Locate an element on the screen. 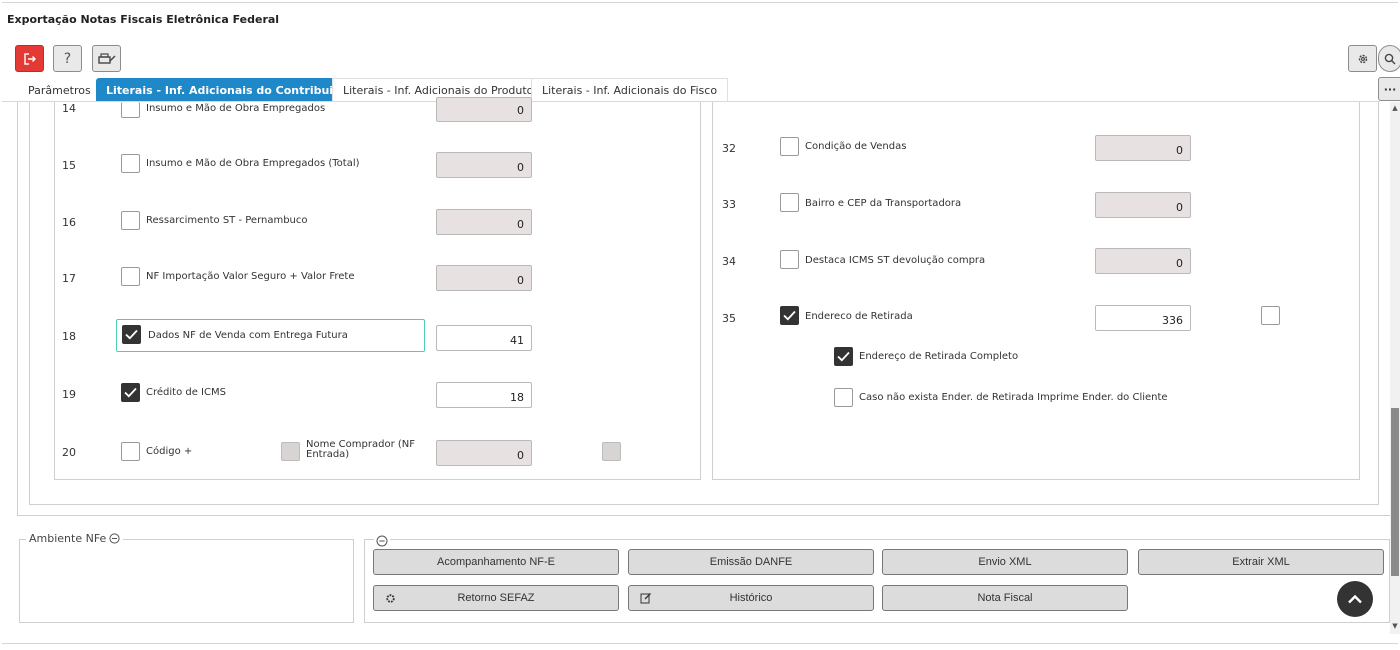 The height and width of the screenshot is (650, 1400). value-field-credito-icms: 18 is located at coordinates (484, 395).